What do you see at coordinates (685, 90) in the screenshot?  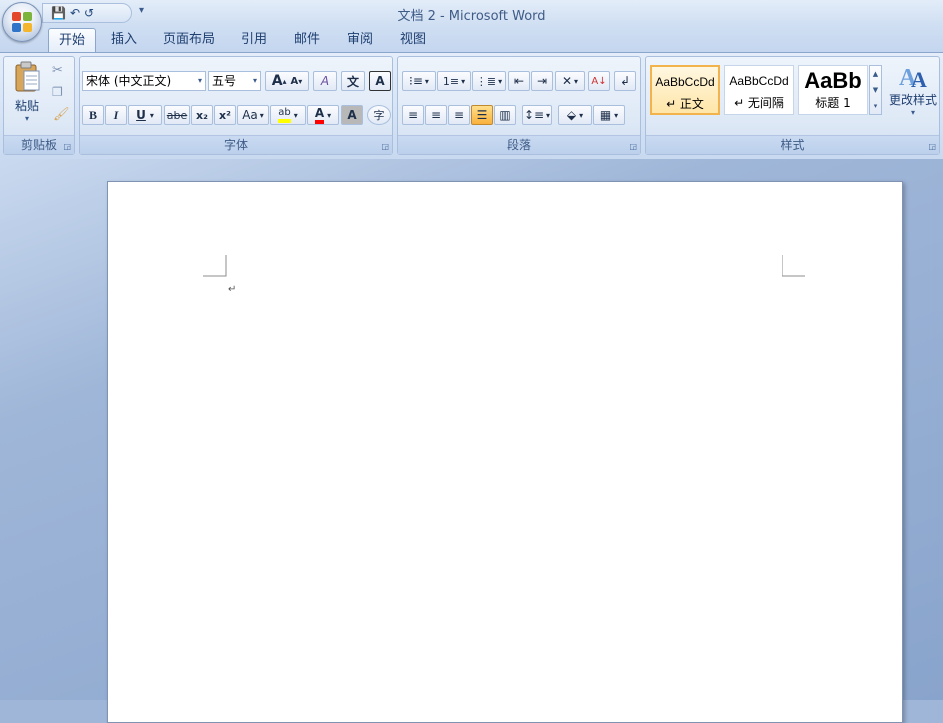 I see `style-normal: AaBbCcDd ↵ 正文` at bounding box center [685, 90].